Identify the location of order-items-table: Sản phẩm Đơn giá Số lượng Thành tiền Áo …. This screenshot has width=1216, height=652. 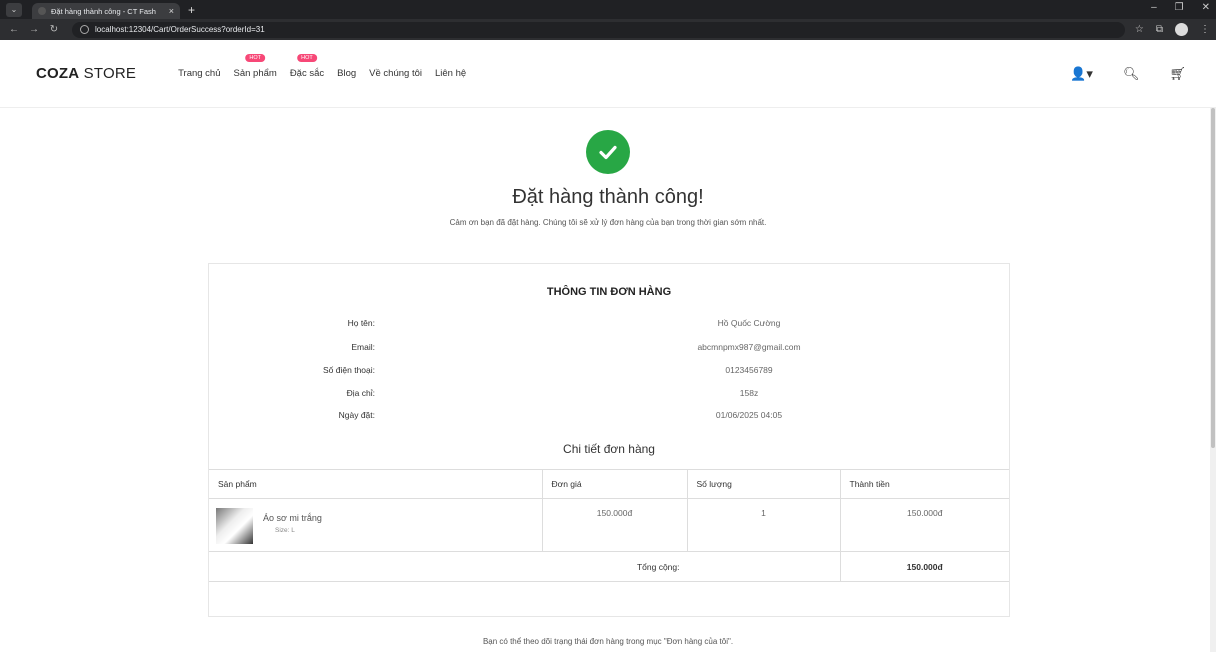
(609, 525).